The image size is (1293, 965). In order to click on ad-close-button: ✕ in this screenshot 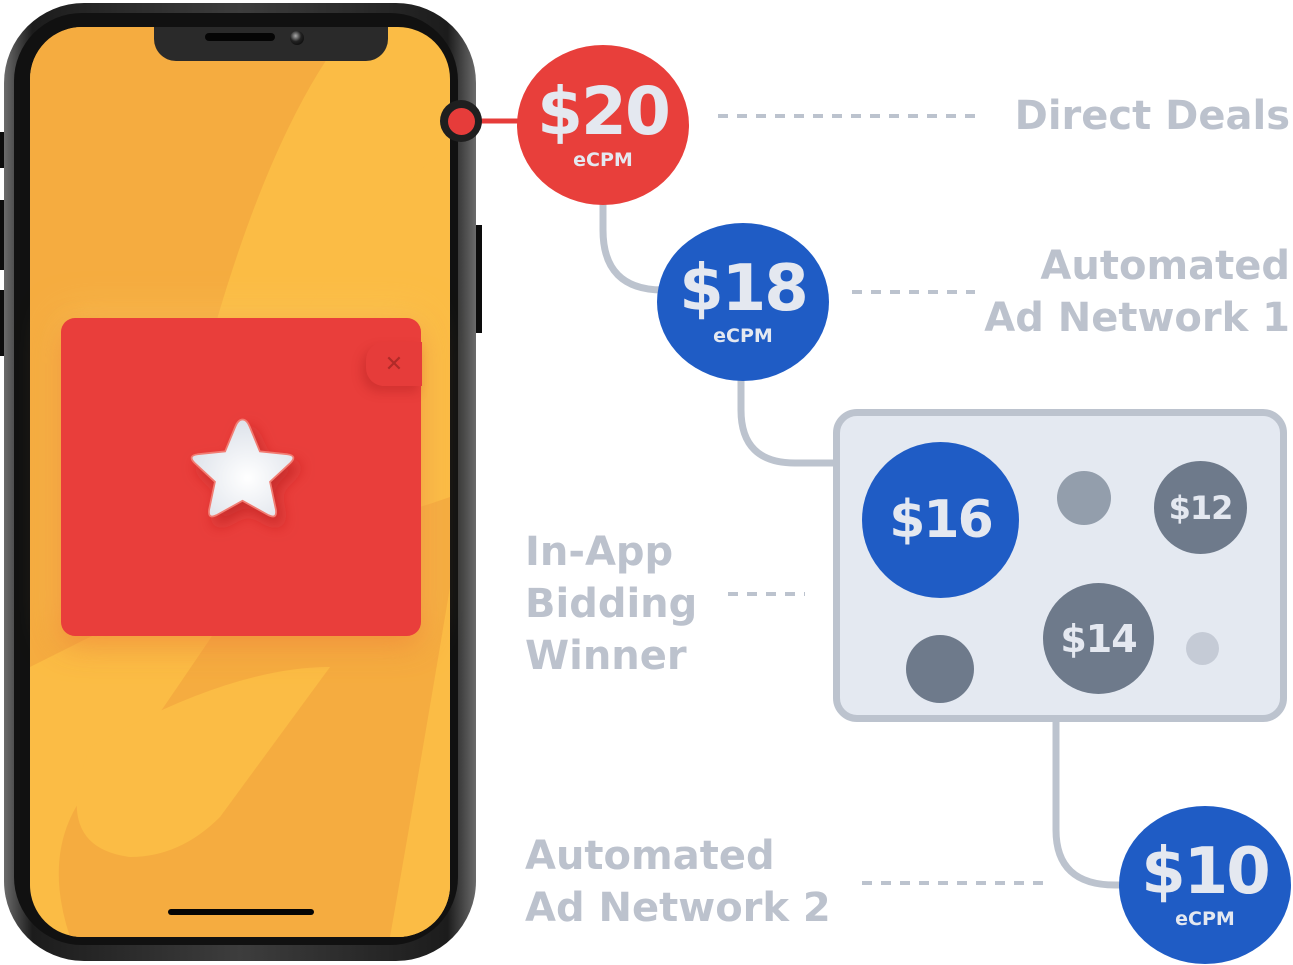, I will do `click(394, 364)`.